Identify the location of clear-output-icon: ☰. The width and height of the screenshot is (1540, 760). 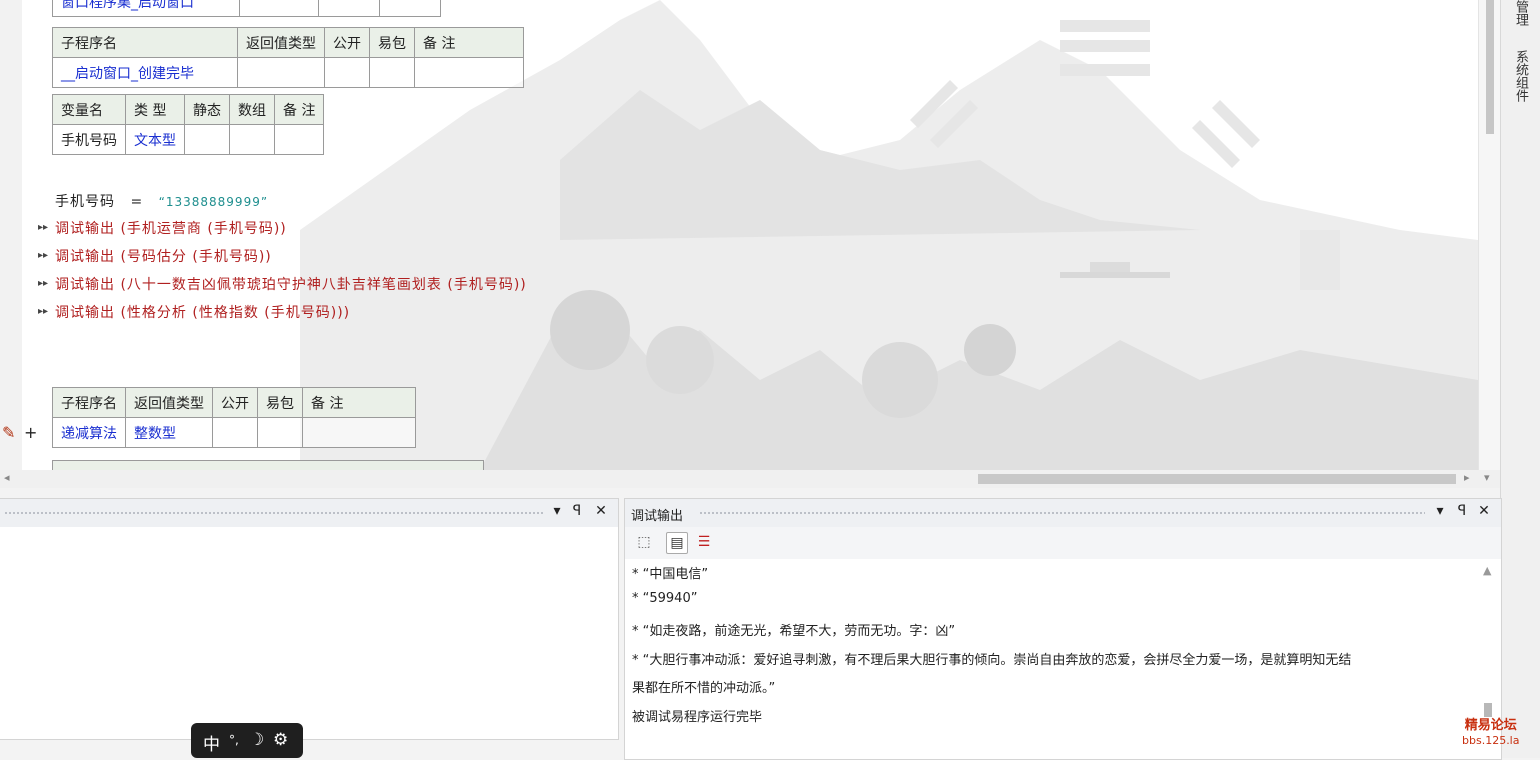
(704, 542).